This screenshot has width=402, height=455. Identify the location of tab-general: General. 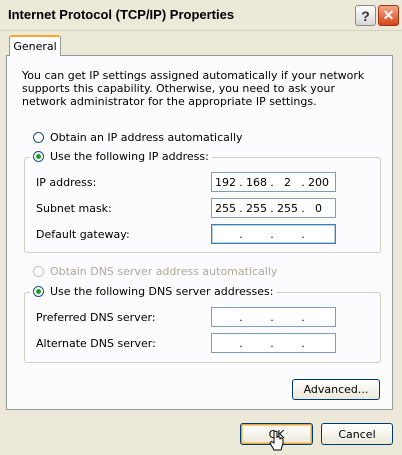
(35, 45).